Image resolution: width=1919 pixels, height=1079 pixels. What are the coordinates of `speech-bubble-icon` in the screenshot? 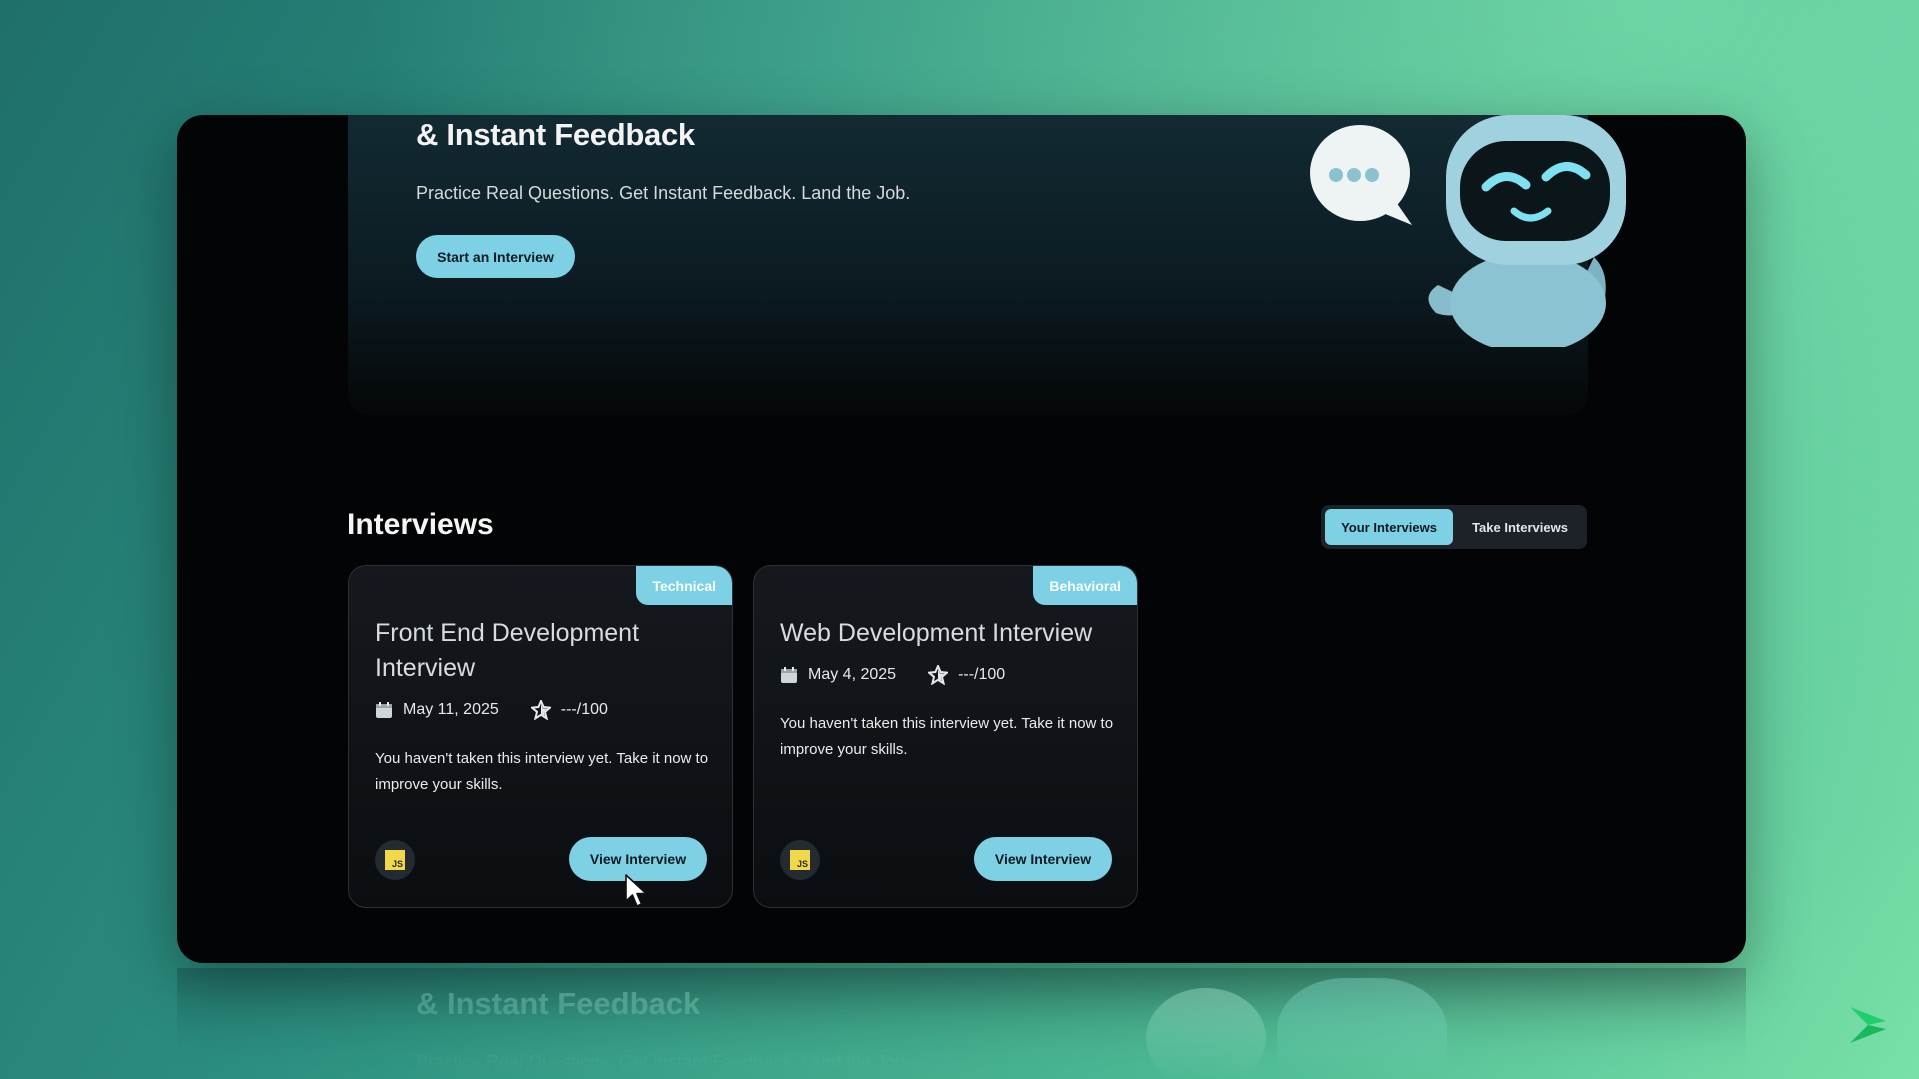 It's located at (1361, 175).